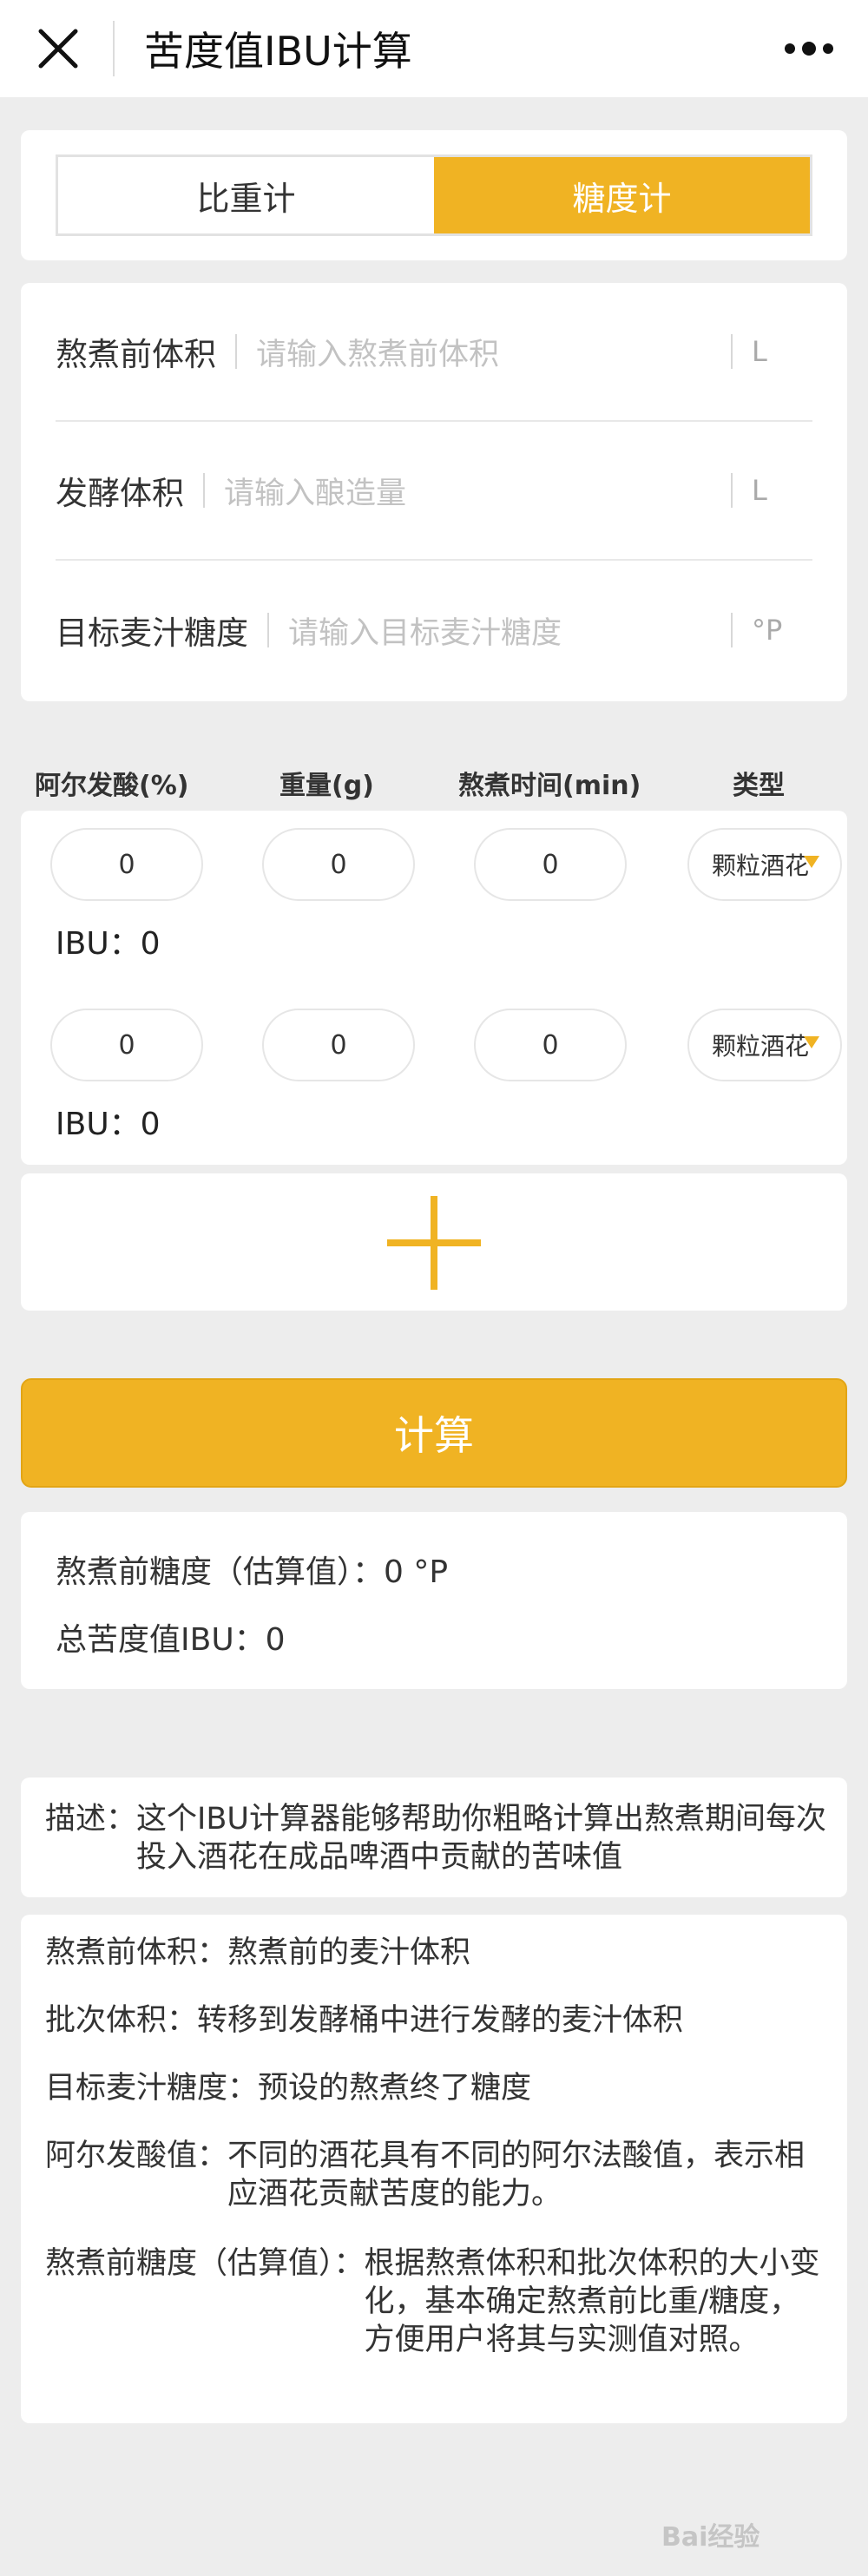  I want to click on navbar: 苦度值IBU计算, so click(434, 48).